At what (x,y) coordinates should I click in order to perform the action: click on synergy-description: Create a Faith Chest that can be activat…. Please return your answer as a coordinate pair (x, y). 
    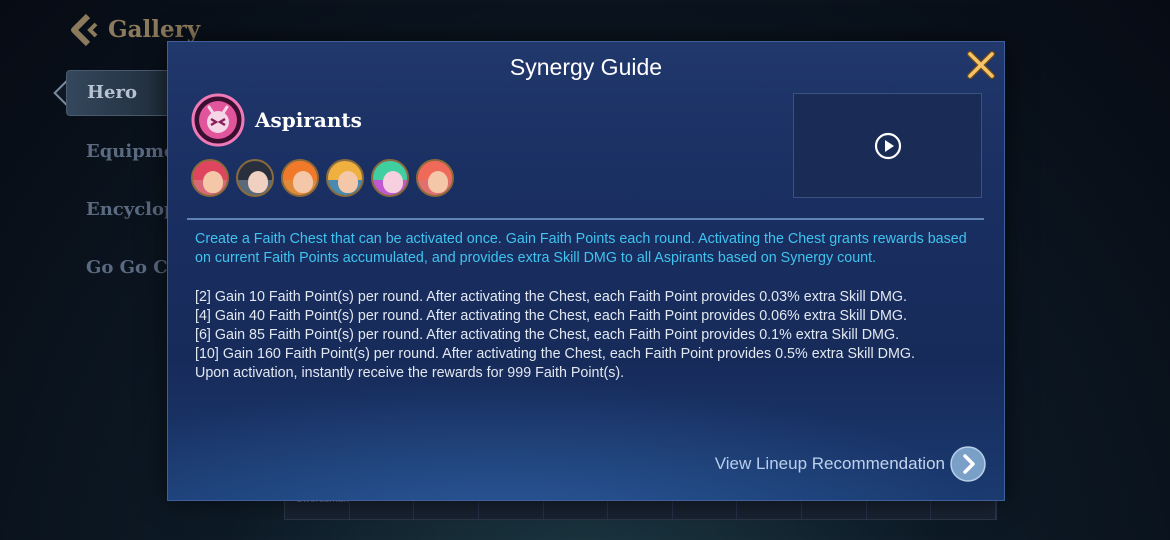
    Looking at the image, I should click on (581, 248).